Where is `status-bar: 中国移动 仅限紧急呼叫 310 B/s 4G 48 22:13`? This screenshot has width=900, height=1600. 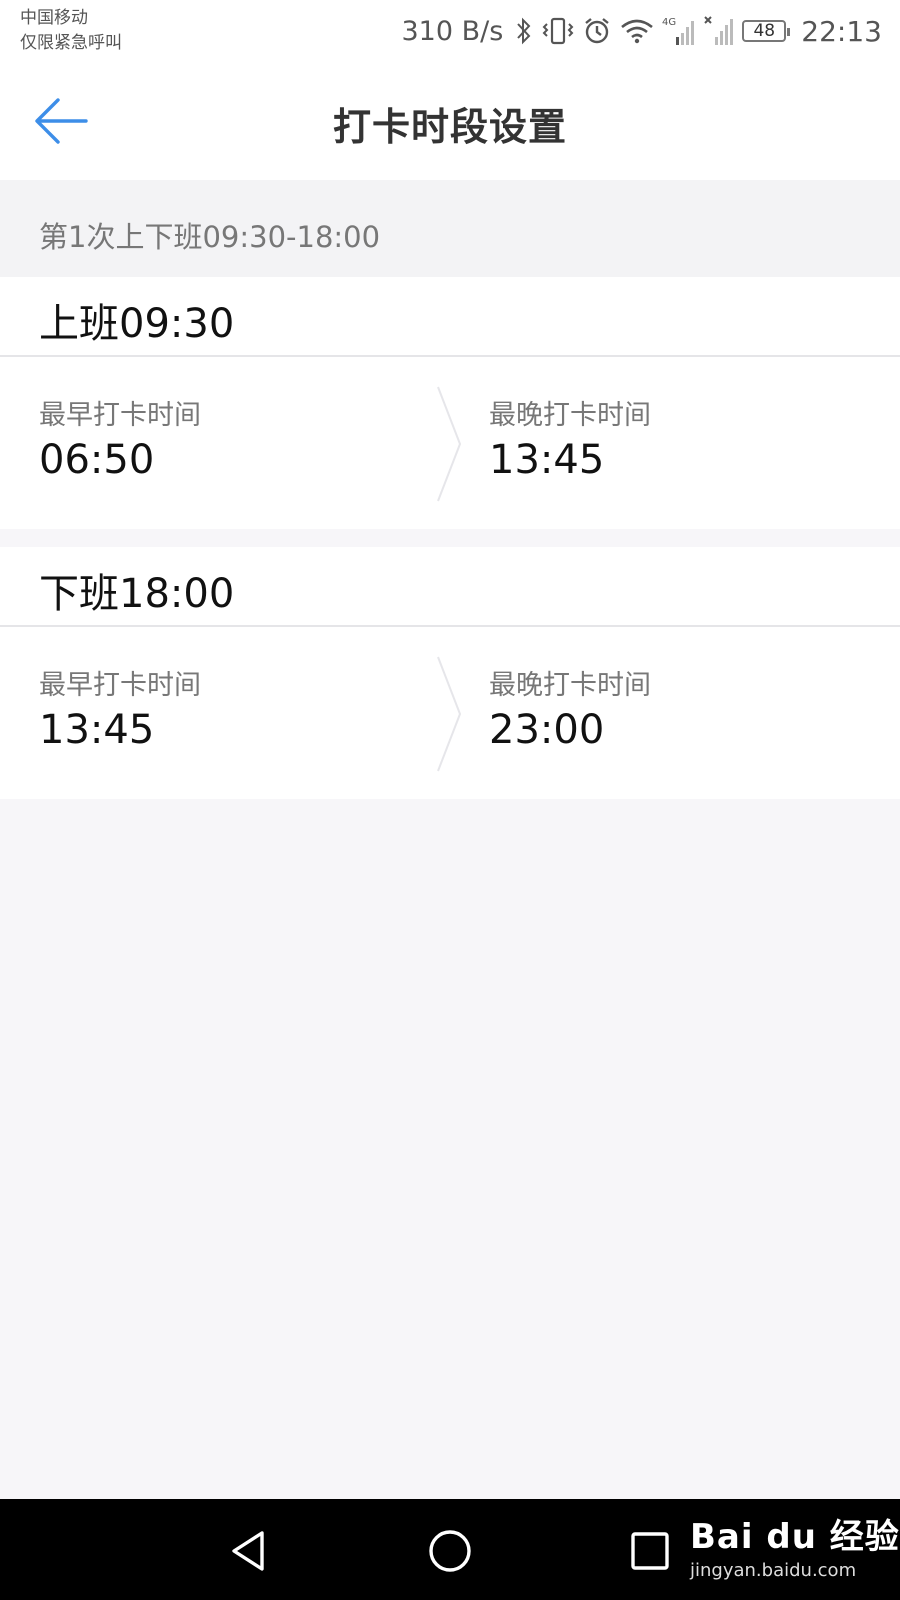 status-bar: 中国移动 仅限紧急呼叫 310 B/s 4G 48 22:13 is located at coordinates (450, 31).